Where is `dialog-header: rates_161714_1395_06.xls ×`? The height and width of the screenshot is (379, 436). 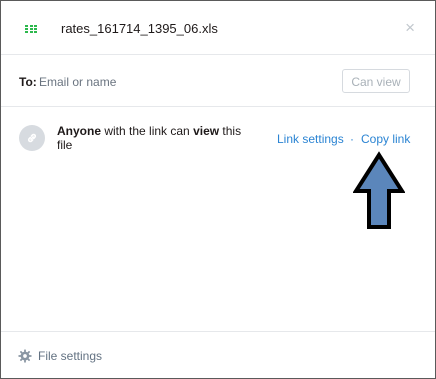 dialog-header: rates_161714_1395_06.xls × is located at coordinates (218, 28).